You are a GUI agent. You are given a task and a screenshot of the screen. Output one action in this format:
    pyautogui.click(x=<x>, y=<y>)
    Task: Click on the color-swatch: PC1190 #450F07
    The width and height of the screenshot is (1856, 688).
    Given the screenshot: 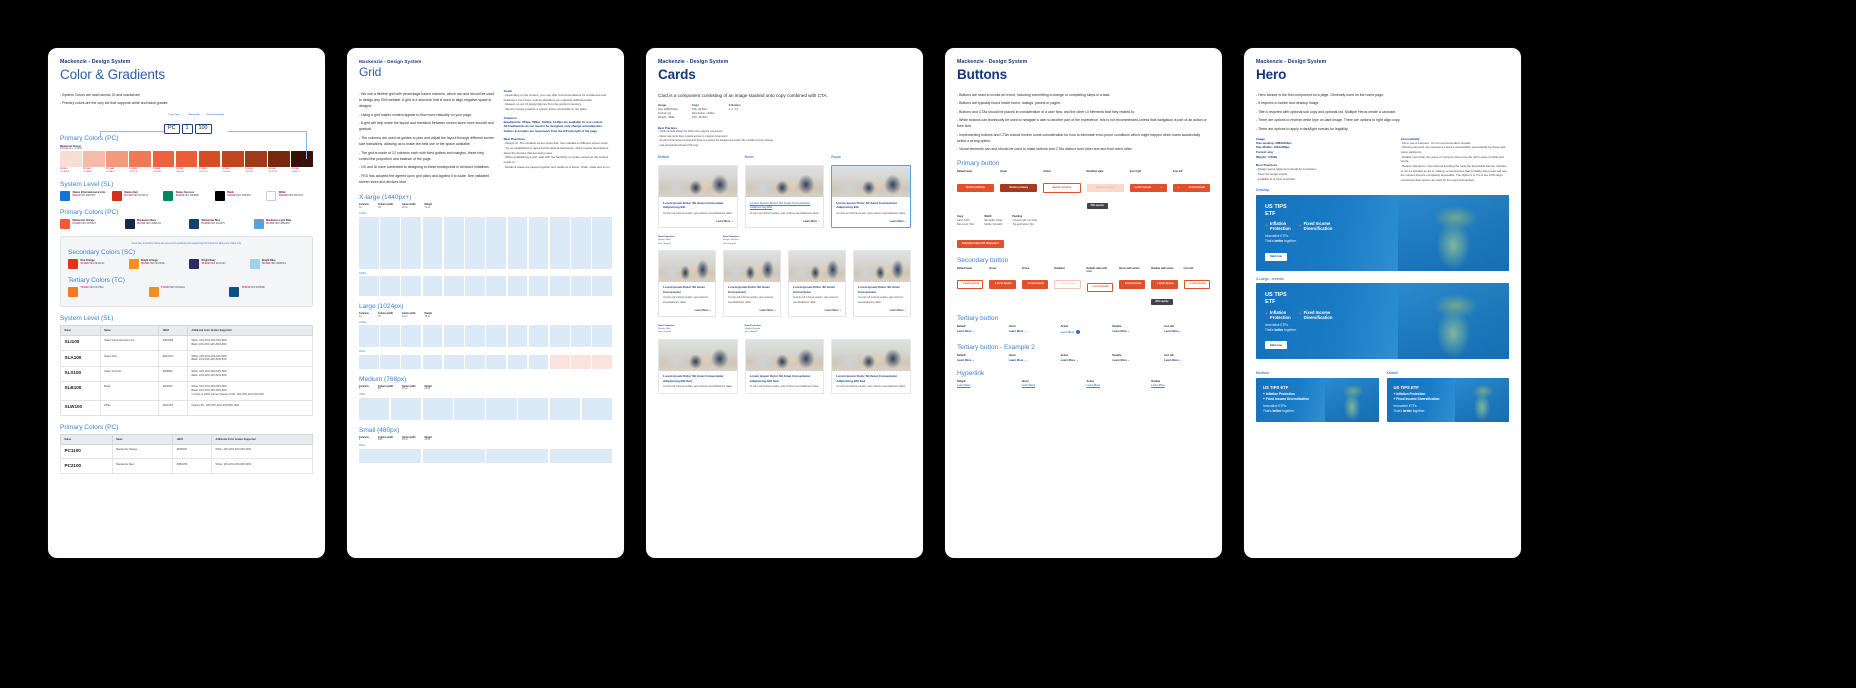 What is the action you would take?
    pyautogui.click(x=302, y=162)
    